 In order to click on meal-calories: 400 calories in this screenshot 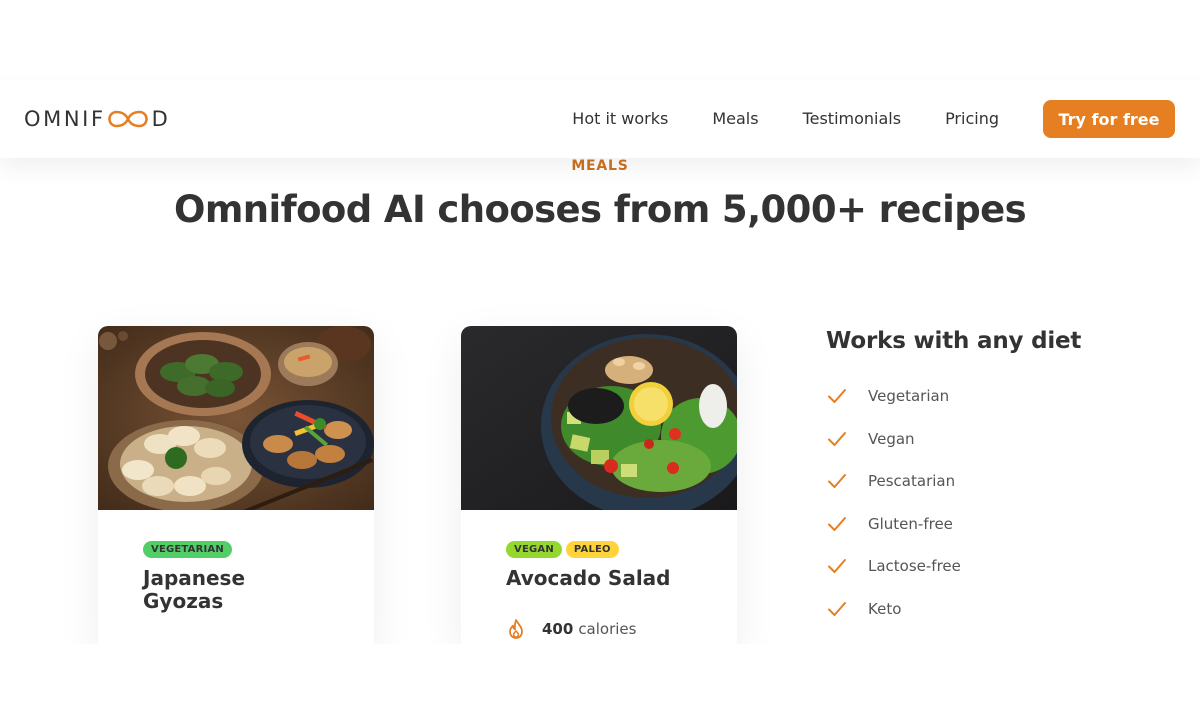, I will do `click(616, 629)`.